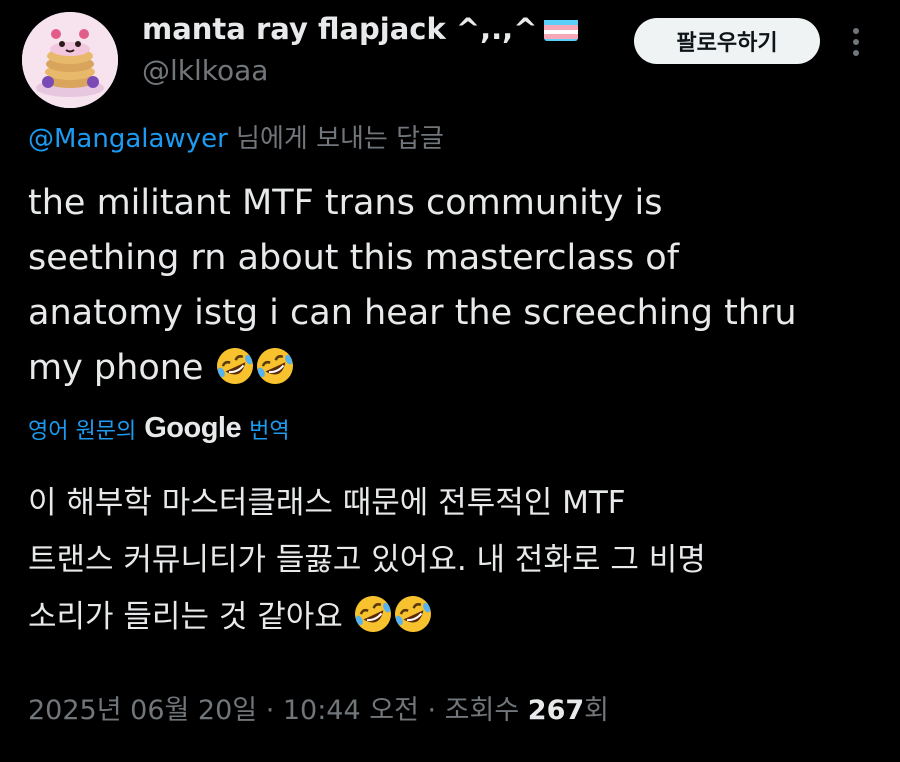 This screenshot has height=762, width=900. Describe the element at coordinates (560, 29) in the screenshot. I see `transgender-flag-icon` at that location.